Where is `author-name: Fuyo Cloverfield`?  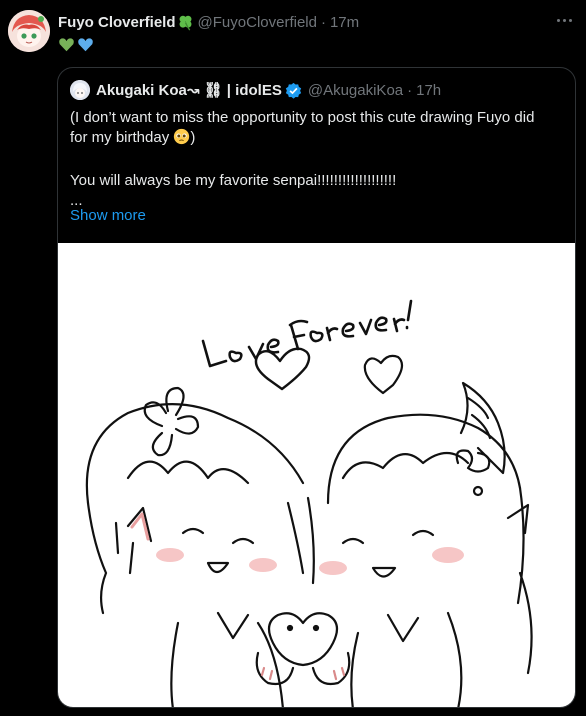
author-name: Fuyo Cloverfield is located at coordinates (117, 22).